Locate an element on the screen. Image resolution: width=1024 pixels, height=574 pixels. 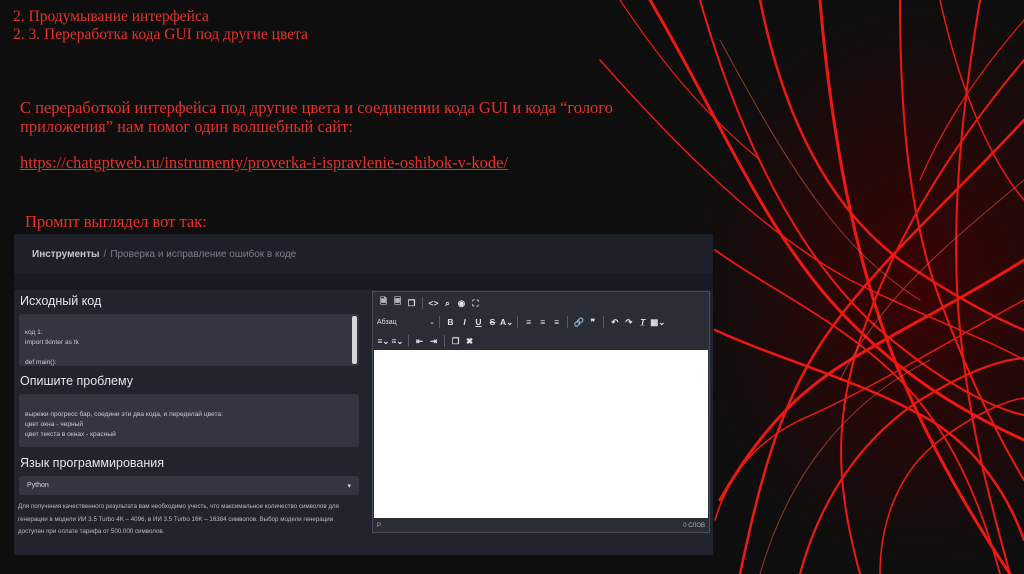
slide-title-line1: 2. Продумывание интерфейса is located at coordinates (111, 16).